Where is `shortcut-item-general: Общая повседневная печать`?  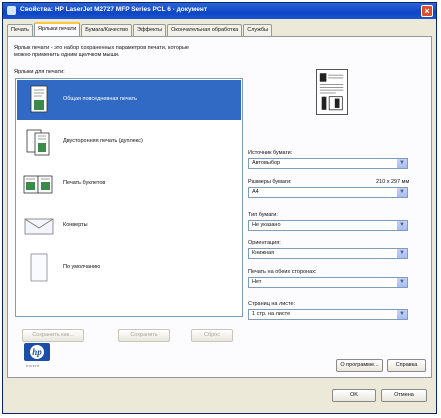 shortcut-item-general: Общая повседневная печать is located at coordinates (129, 100).